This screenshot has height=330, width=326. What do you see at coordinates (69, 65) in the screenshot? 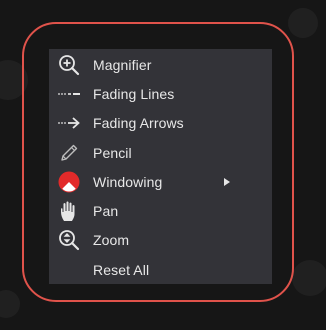
I see `magnifier-icon` at bounding box center [69, 65].